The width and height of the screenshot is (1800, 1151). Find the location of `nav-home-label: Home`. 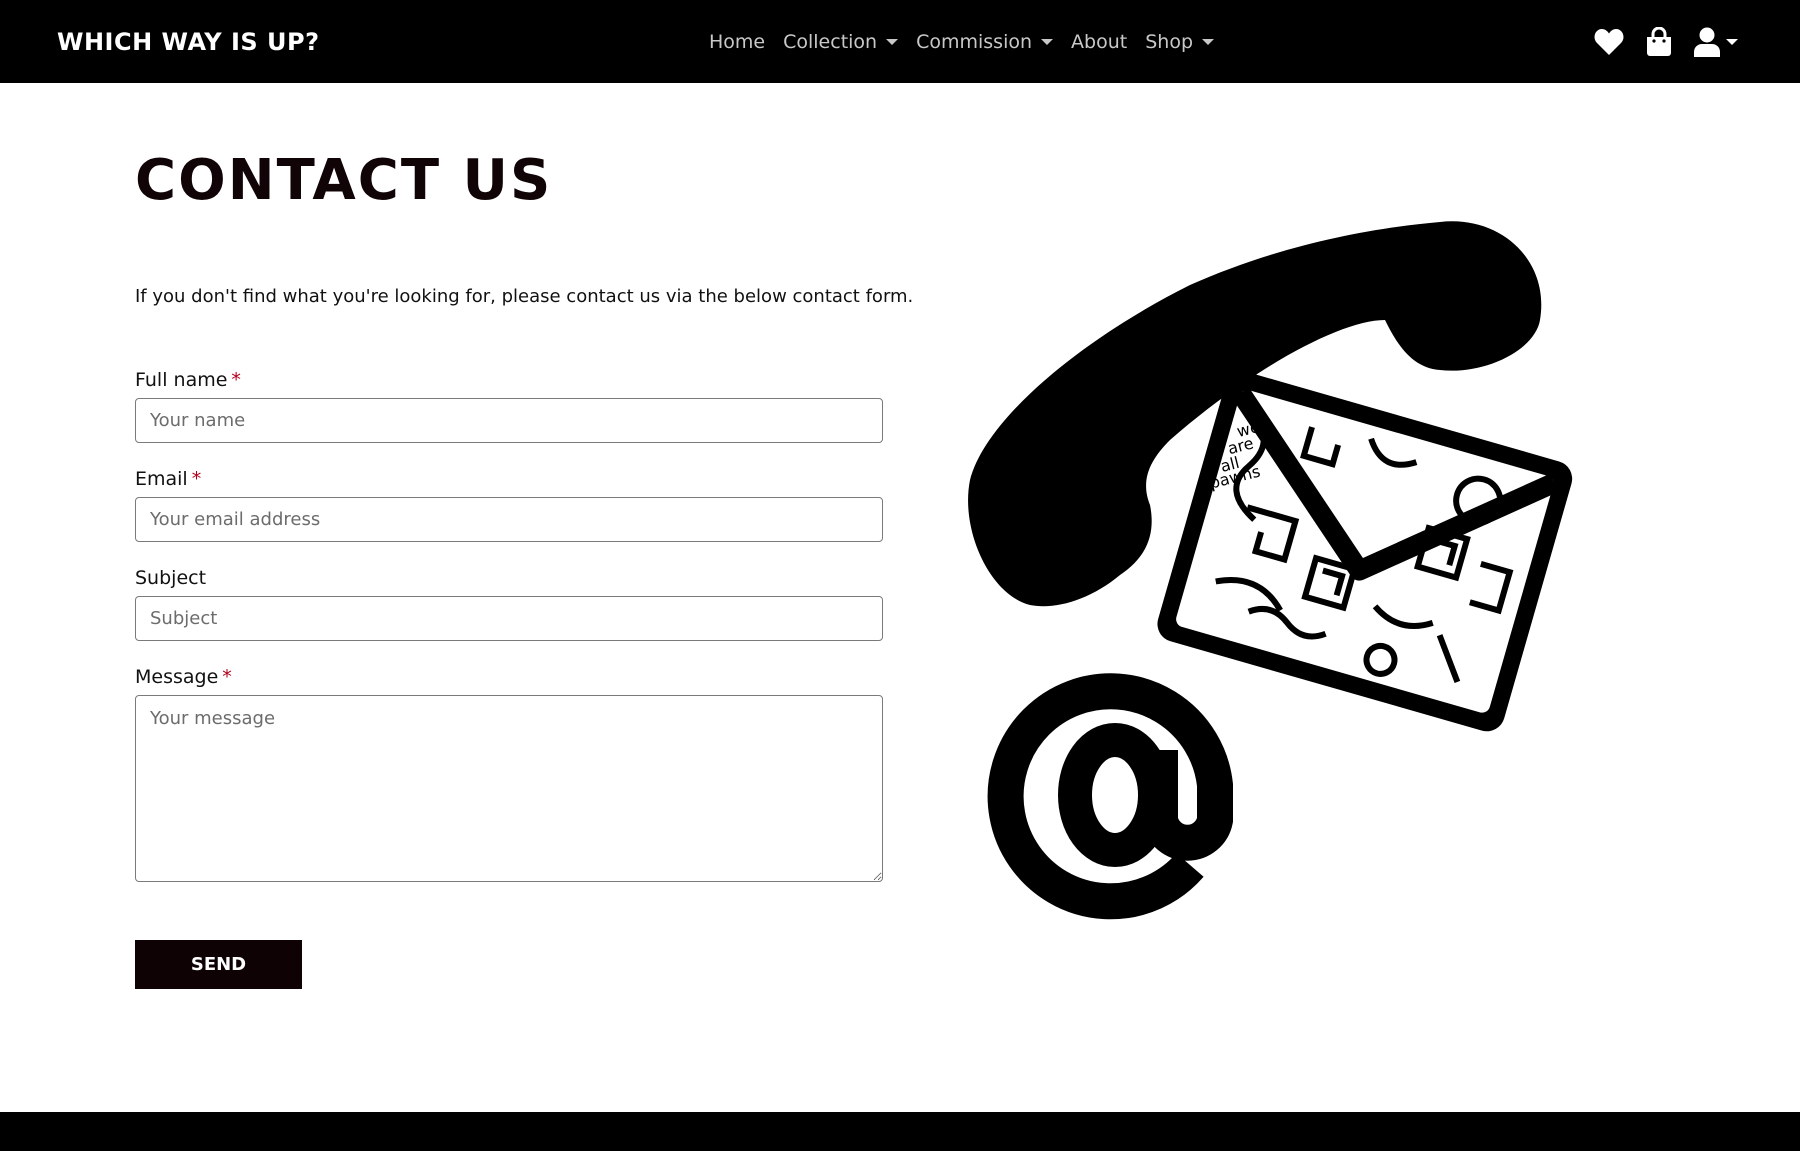

nav-home-label: Home is located at coordinates (737, 42).